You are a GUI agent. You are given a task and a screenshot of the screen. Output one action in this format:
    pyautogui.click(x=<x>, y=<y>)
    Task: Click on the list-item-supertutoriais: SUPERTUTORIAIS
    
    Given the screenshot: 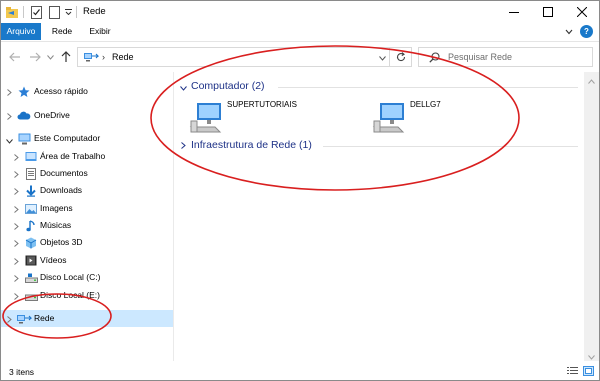 What is the action you would take?
    pyautogui.click(x=264, y=118)
    